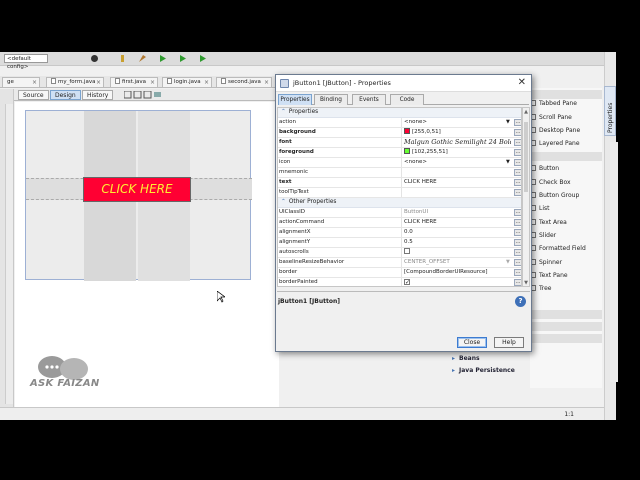 The width and height of the screenshot is (640, 480). I want to click on property-value: 0.0, so click(456, 232).